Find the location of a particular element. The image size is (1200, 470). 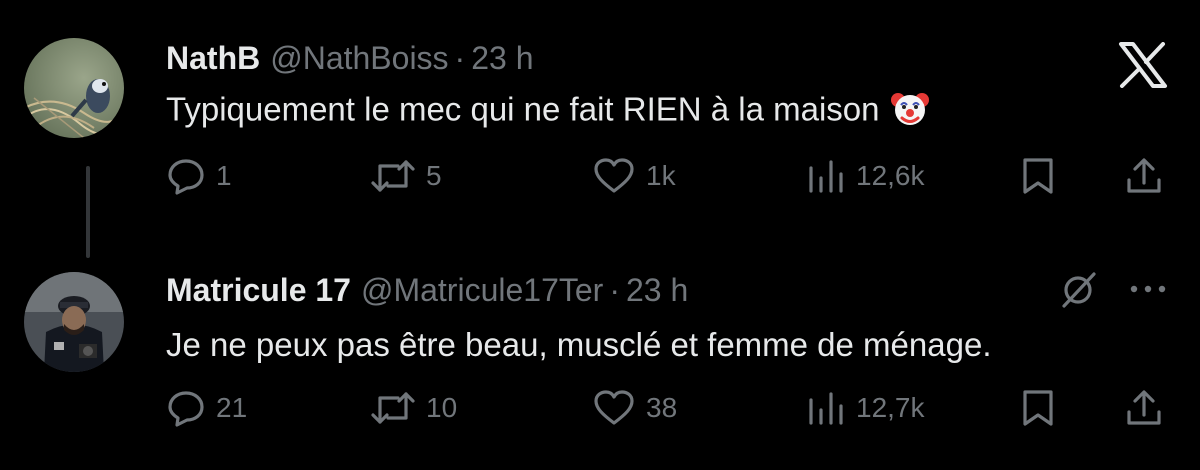

views-count: 12,7k is located at coordinates (890, 407).